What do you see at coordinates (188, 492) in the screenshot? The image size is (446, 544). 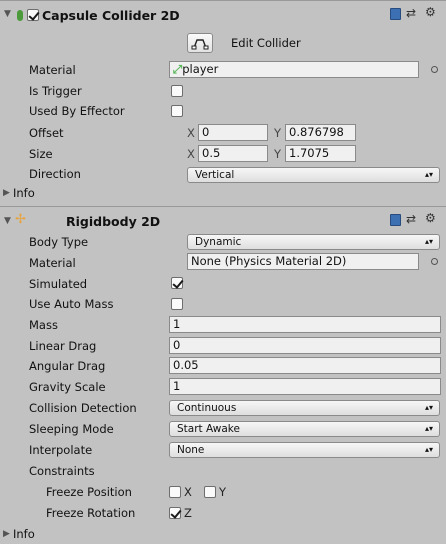 I see `freeze-position-x-label: X` at bounding box center [188, 492].